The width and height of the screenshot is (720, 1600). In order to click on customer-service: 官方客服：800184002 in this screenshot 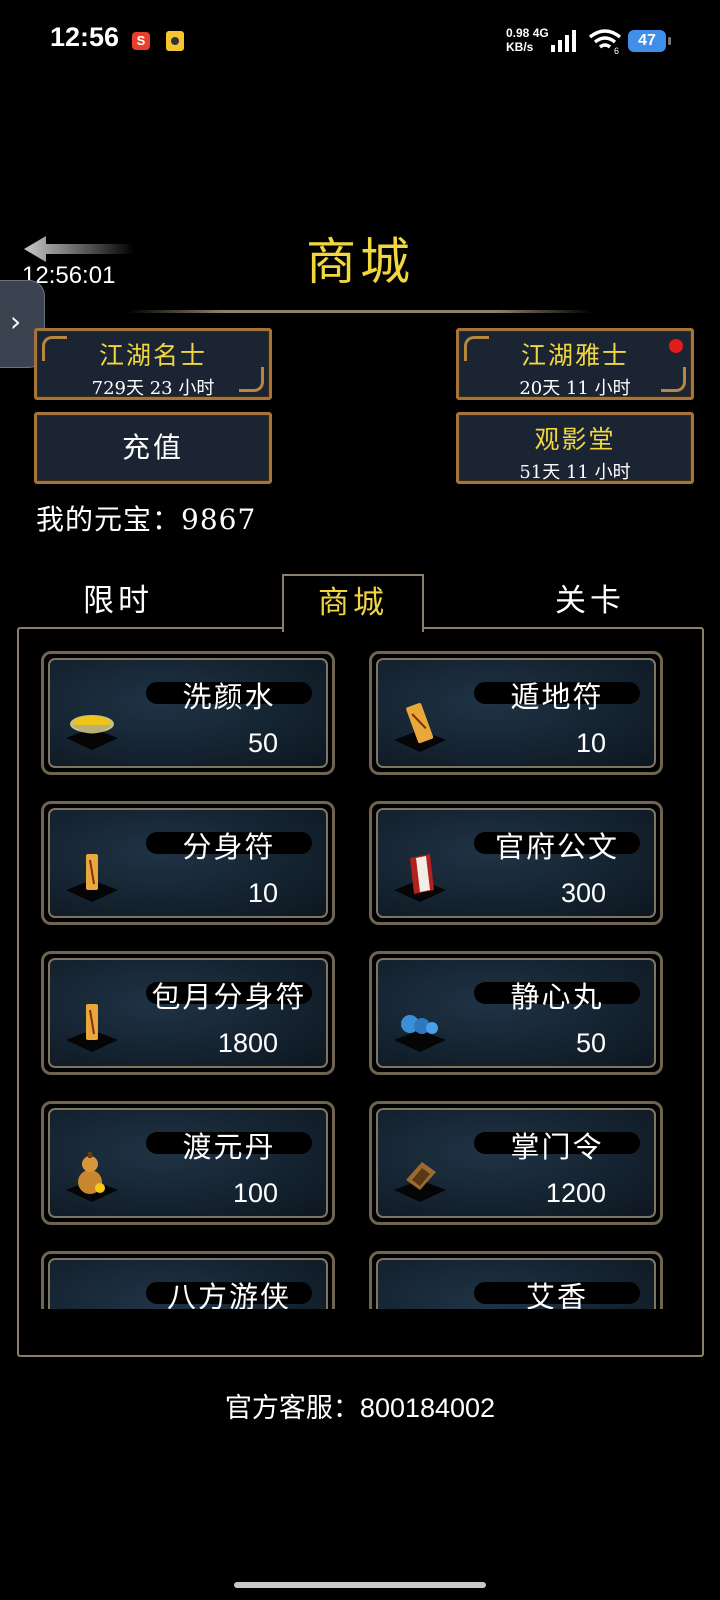, I will do `click(360, 1408)`.